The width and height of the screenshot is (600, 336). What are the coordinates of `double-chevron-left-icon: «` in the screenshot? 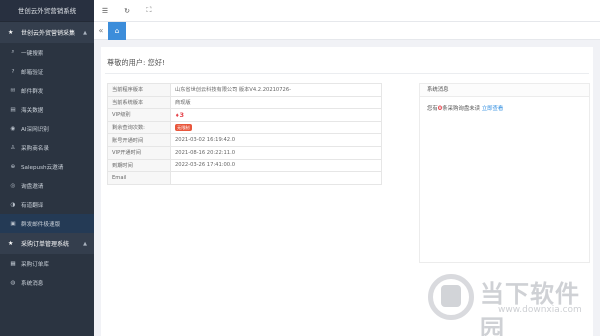 It's located at (101, 30).